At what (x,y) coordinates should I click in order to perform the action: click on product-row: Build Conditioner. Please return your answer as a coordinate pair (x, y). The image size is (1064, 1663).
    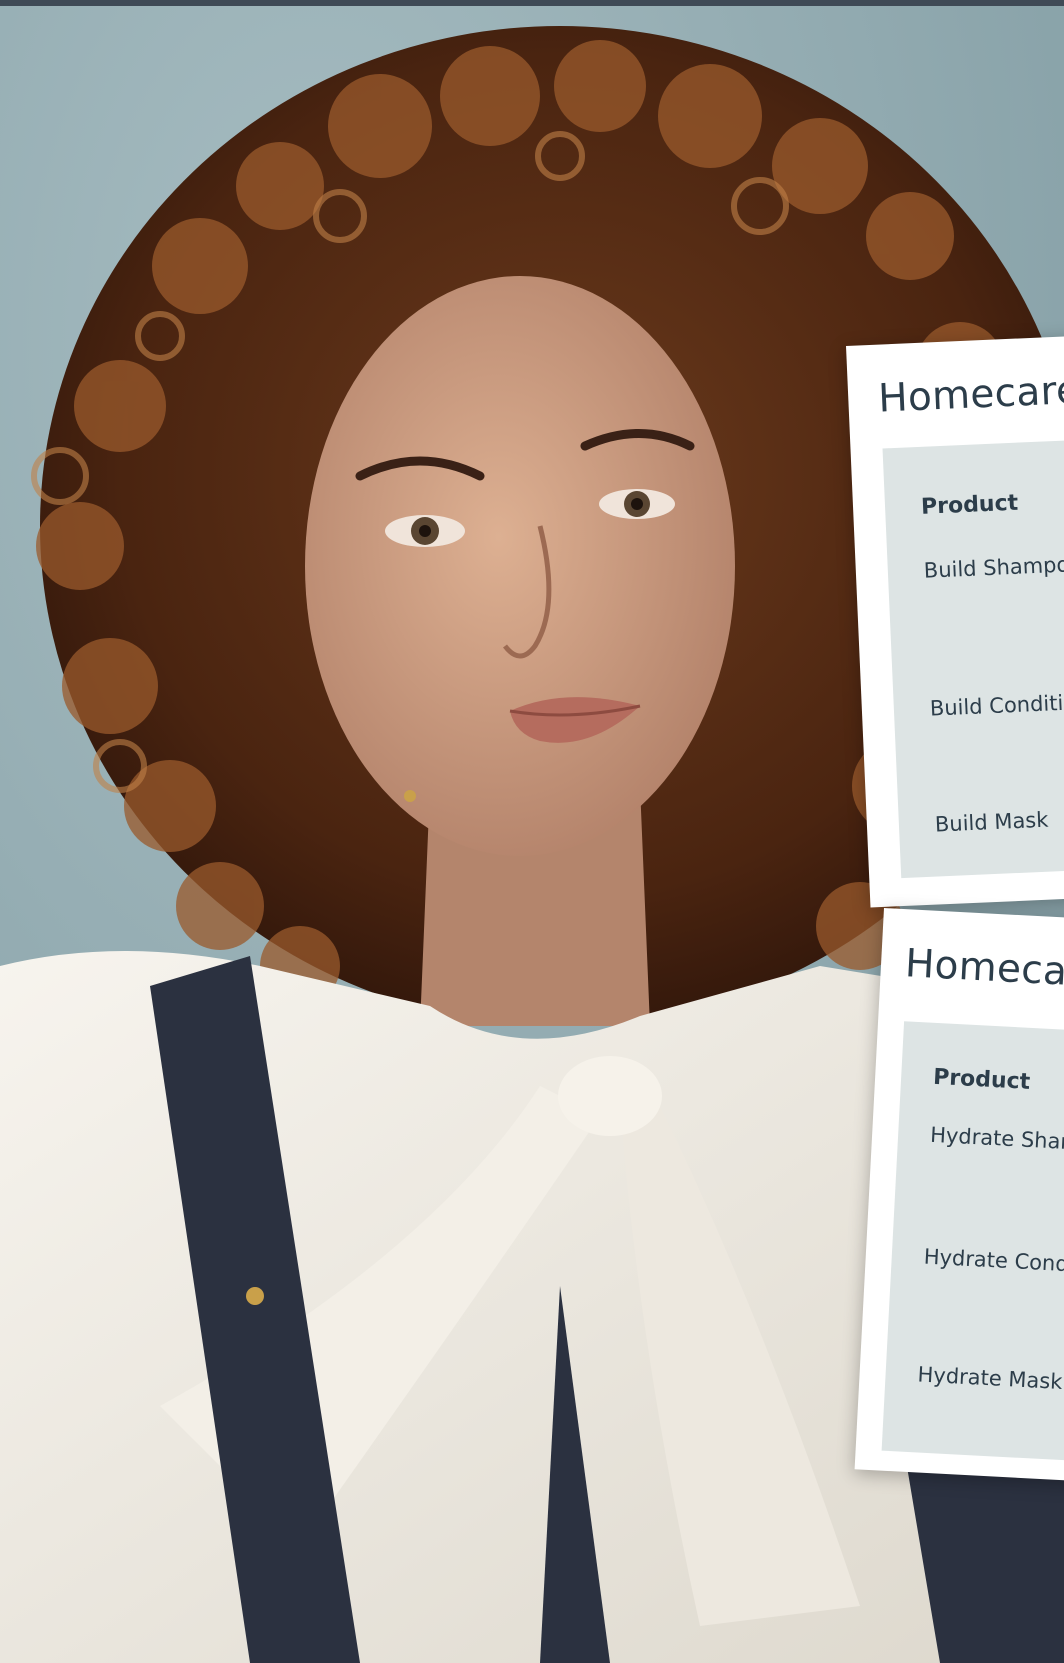
    Looking at the image, I should click on (996, 704).